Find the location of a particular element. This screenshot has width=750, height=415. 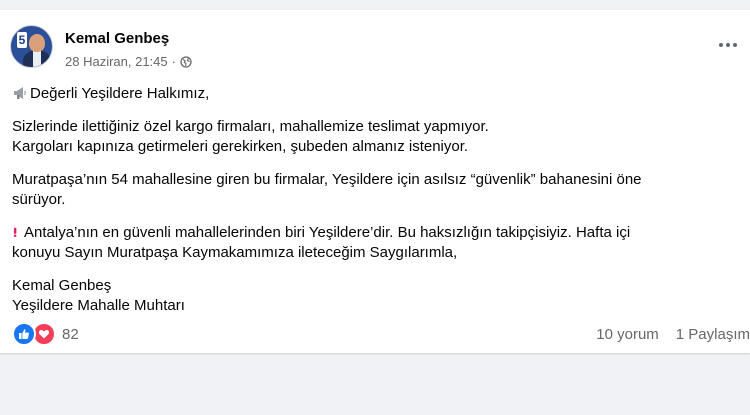

like-reaction-icon is located at coordinates (24, 334).